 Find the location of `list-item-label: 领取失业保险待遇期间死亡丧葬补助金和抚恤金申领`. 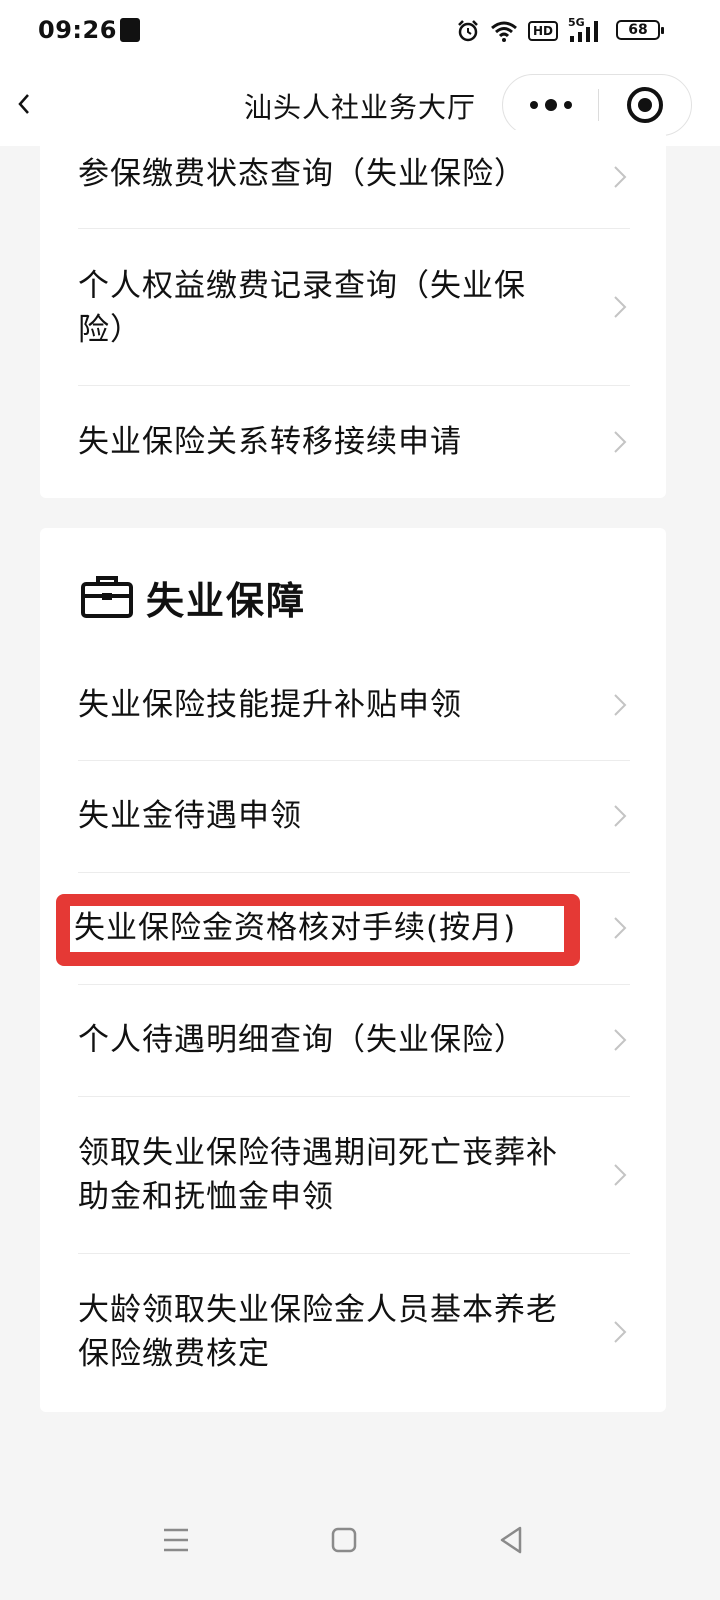

list-item-label: 领取失业保险待遇期间死亡丧葬补助金和抚恤金申领 is located at coordinates (318, 1175).